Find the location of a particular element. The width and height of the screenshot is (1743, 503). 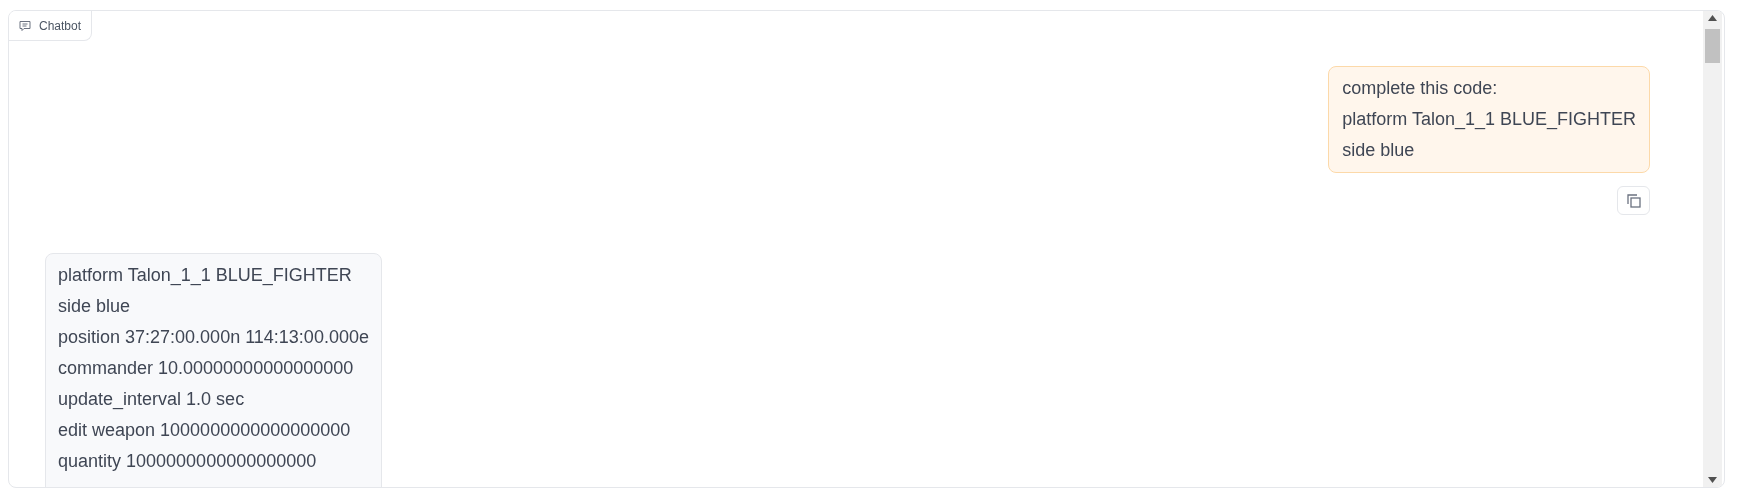

message-line: complete this code: is located at coordinates (1420, 88).